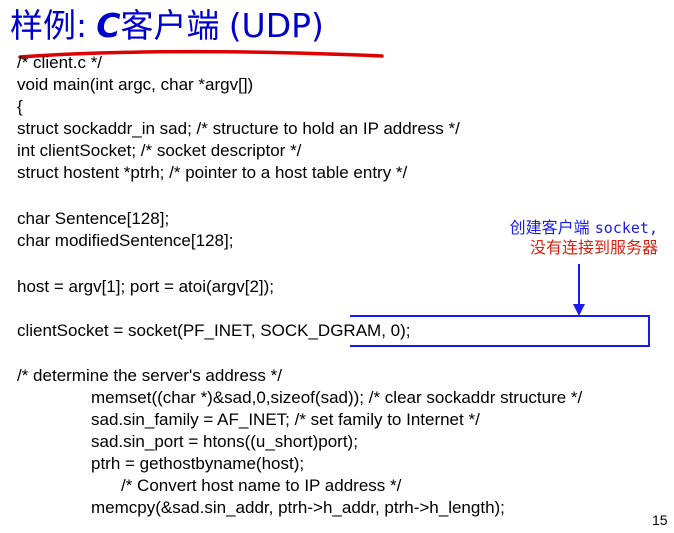 Image resolution: width=674 pixels, height=533 pixels. What do you see at coordinates (500, 331) in the screenshot?
I see `callout-bracket-box` at bounding box center [500, 331].